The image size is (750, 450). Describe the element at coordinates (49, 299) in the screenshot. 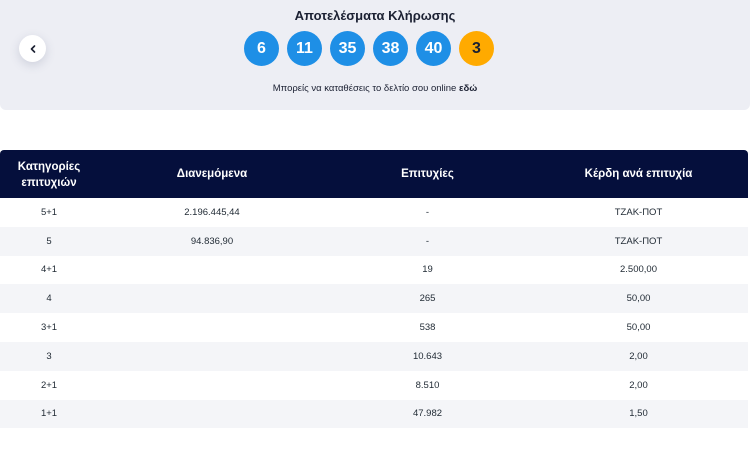

I see `cell-category: 4` at that location.